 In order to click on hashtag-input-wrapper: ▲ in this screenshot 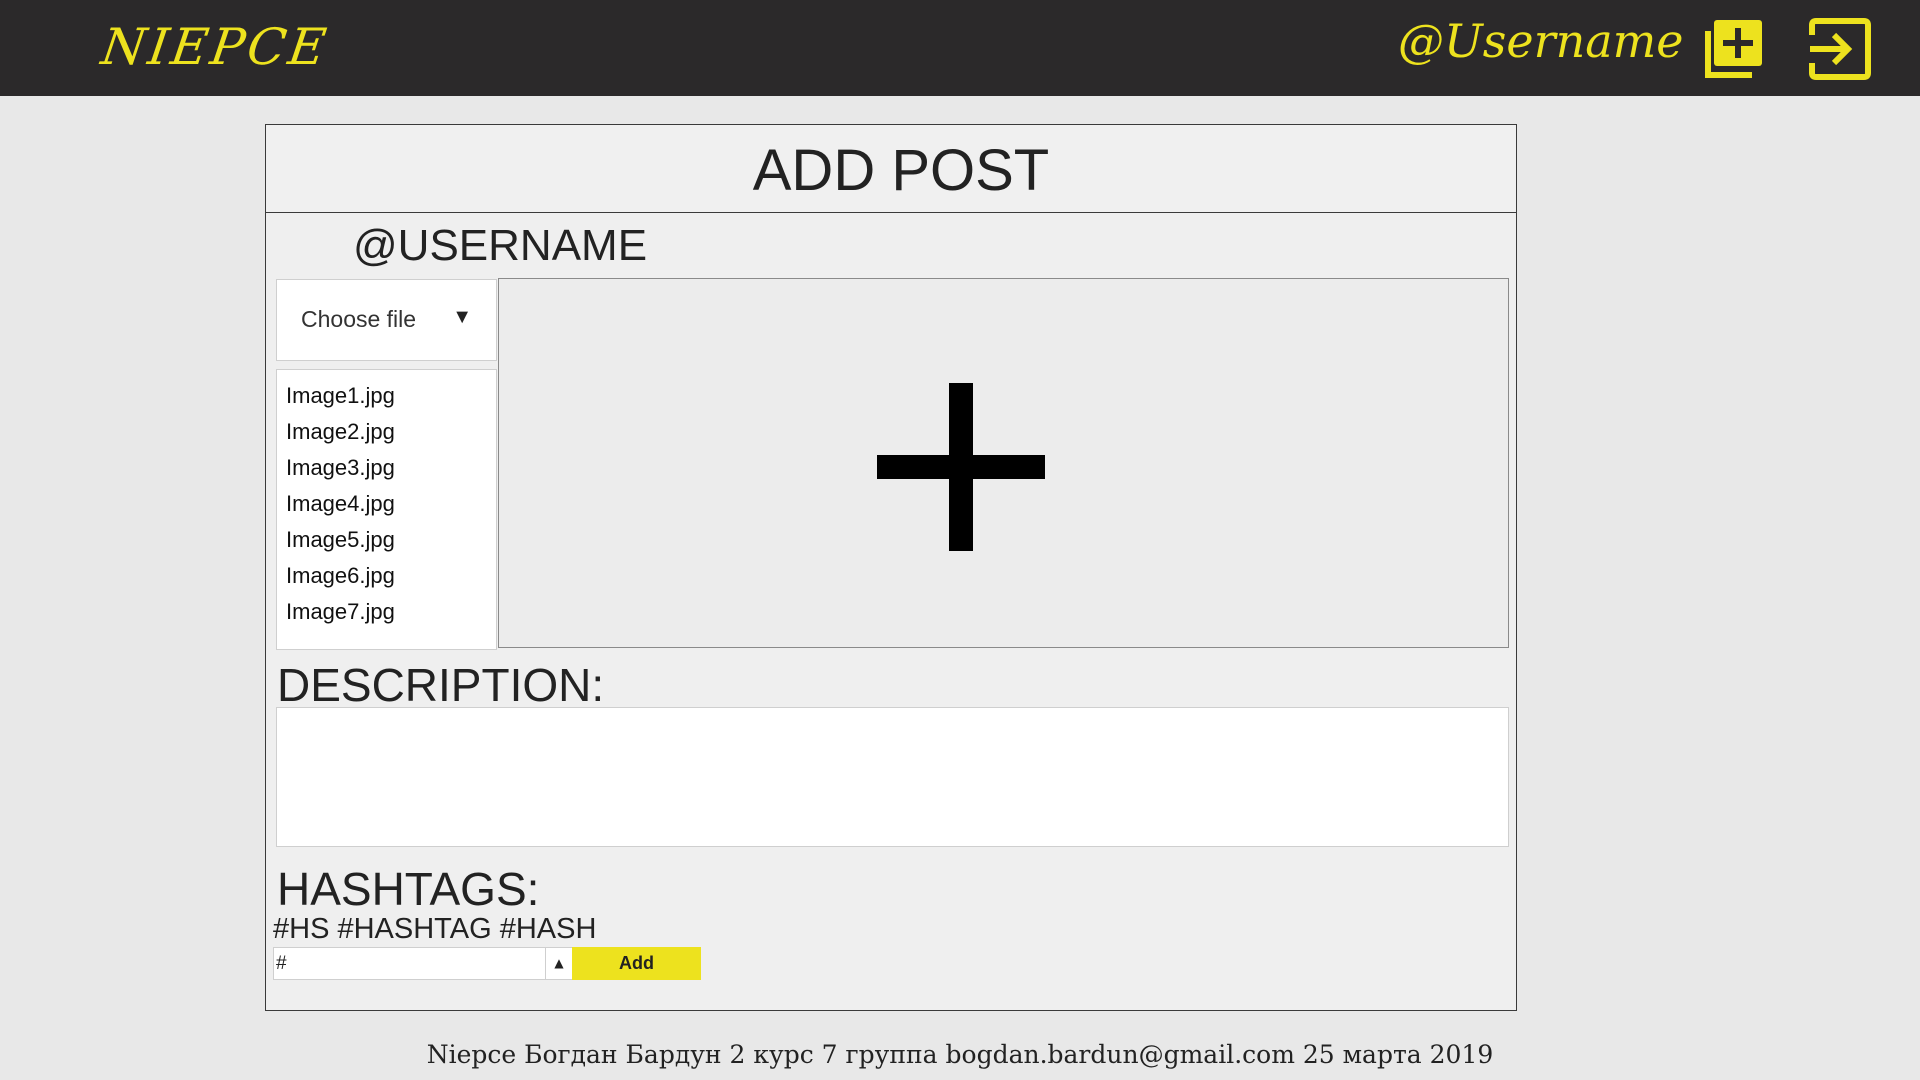, I will do `click(423, 963)`.